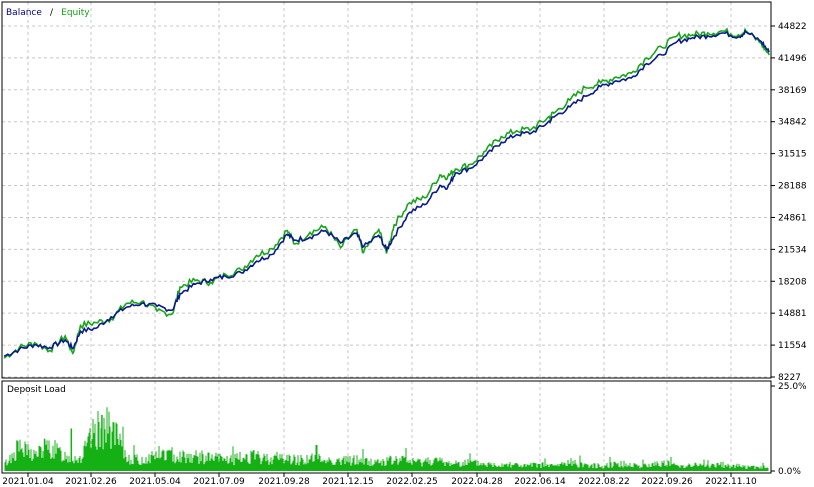 The height and width of the screenshot is (487, 814). What do you see at coordinates (667, 482) in the screenshot?
I see `x-tick-label: 2022.09.26` at bounding box center [667, 482].